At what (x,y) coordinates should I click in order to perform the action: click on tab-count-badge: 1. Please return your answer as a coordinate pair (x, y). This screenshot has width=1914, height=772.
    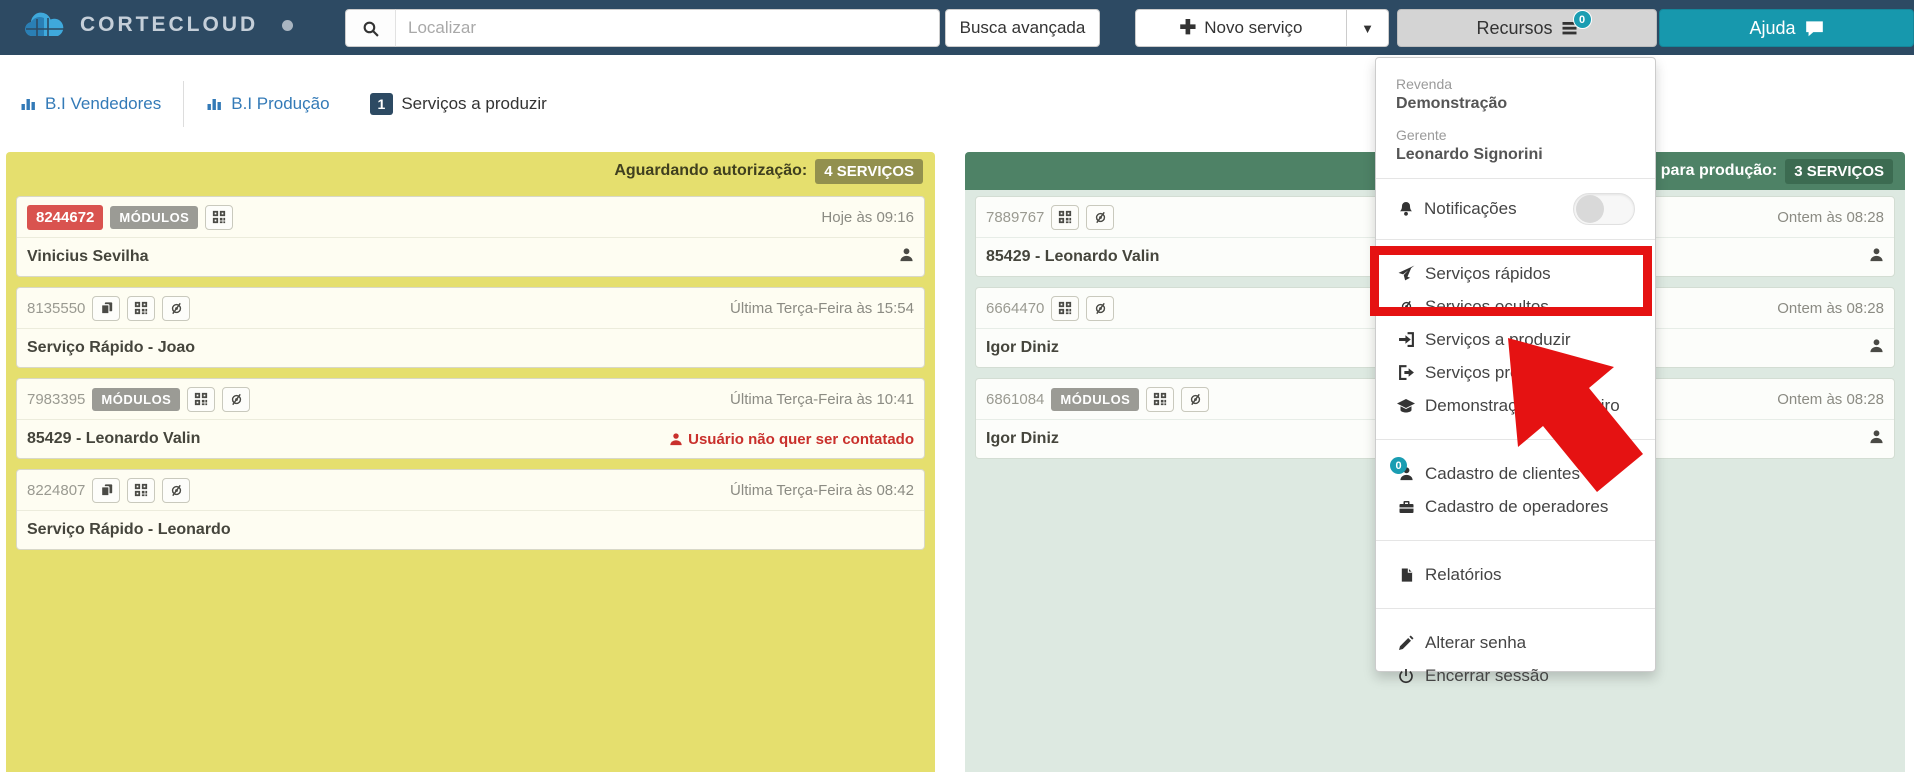
    Looking at the image, I should click on (381, 103).